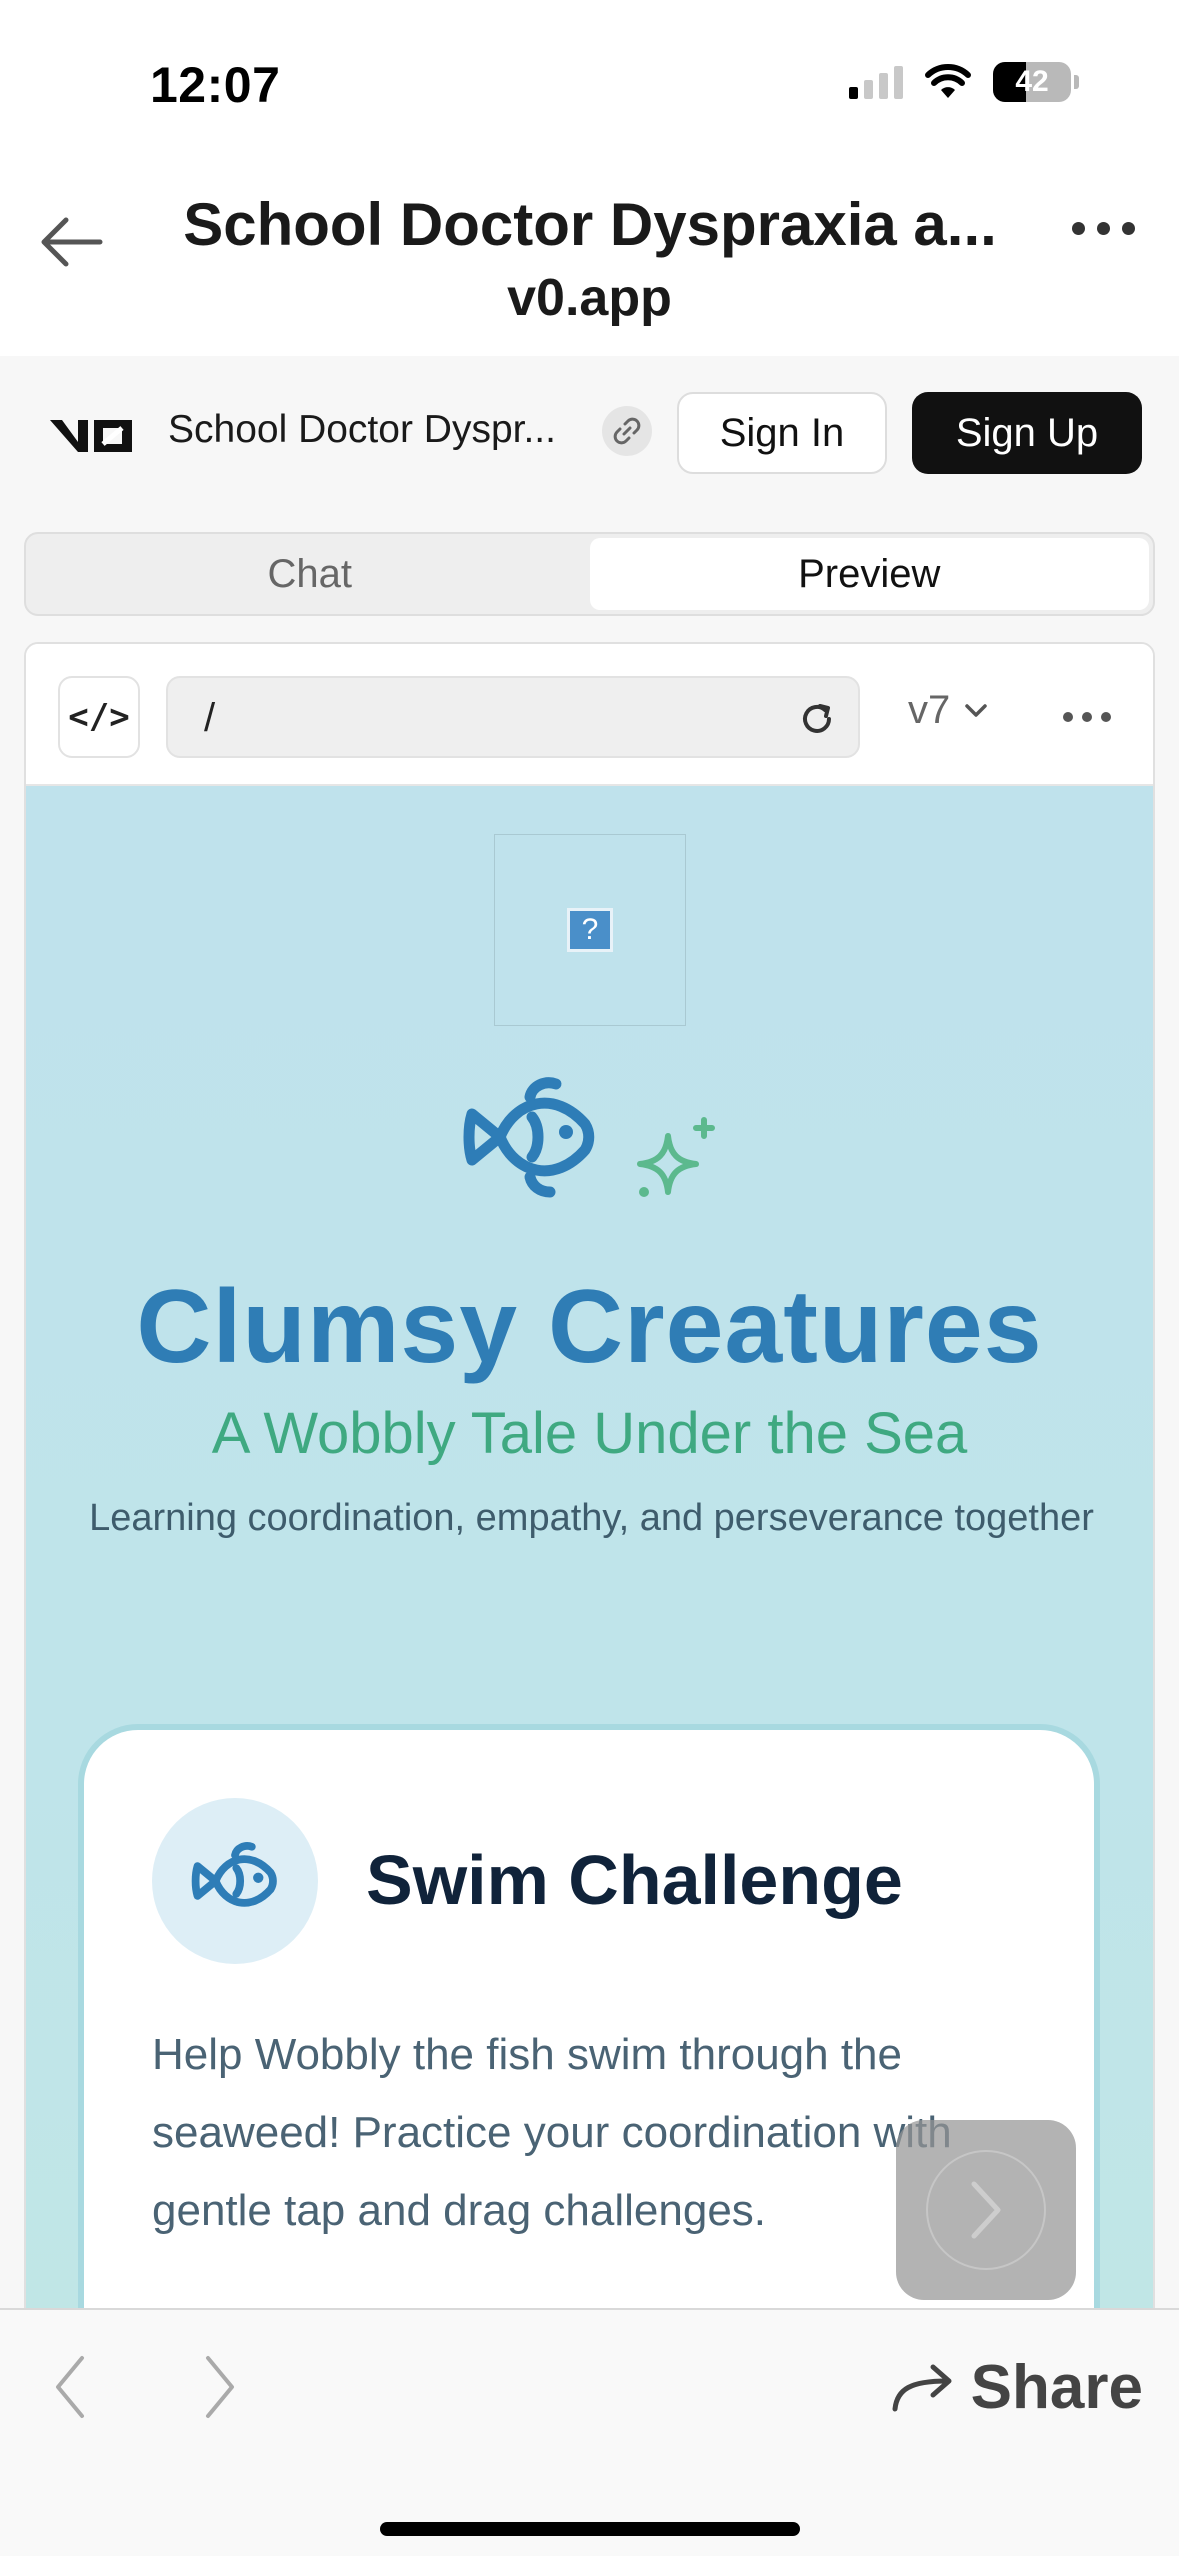 Image resolution: width=1179 pixels, height=2556 pixels. I want to click on nav-forward-icon, so click(220, 2387).